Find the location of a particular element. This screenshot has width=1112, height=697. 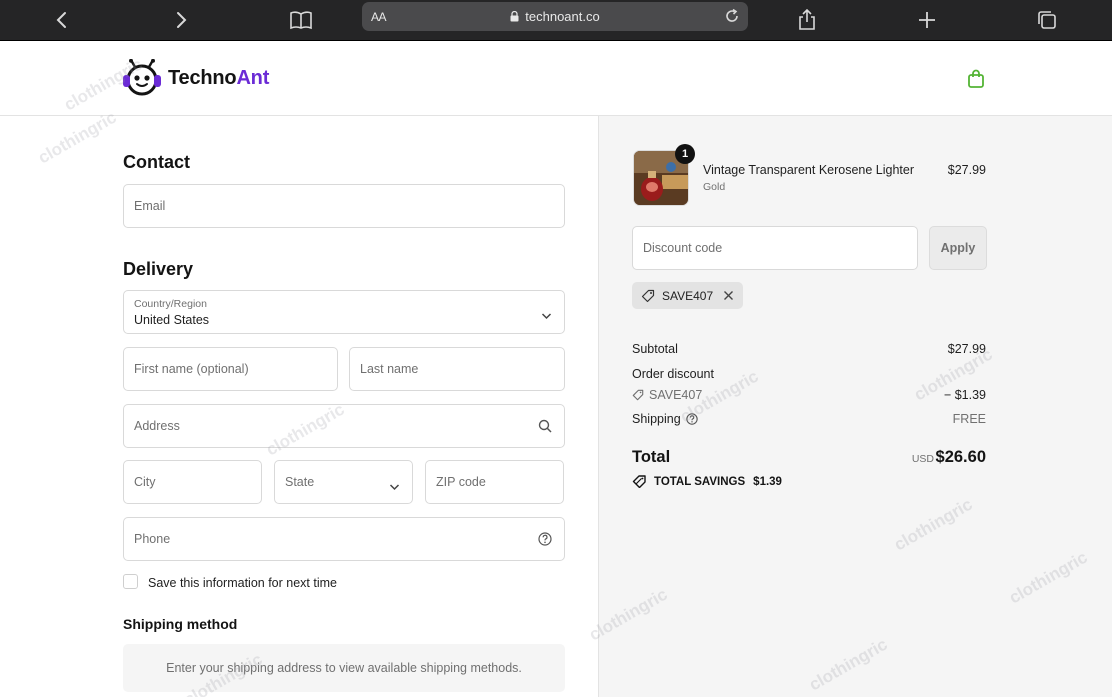

total-currency: USD is located at coordinates (922, 459).